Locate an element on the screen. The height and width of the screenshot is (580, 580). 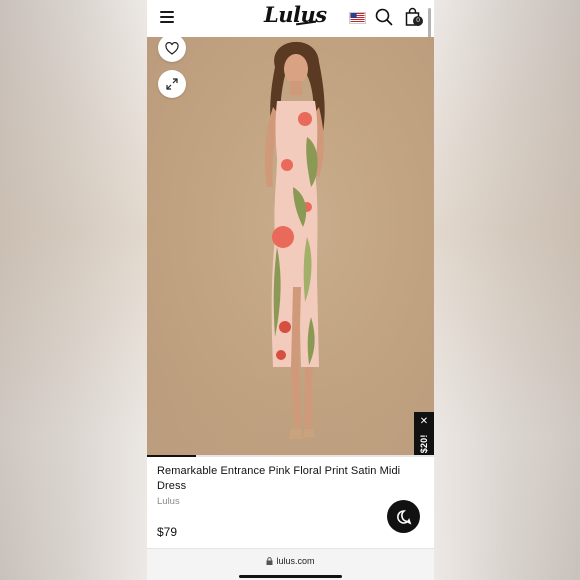
cart-count-badge: 0 is located at coordinates (418, 21).